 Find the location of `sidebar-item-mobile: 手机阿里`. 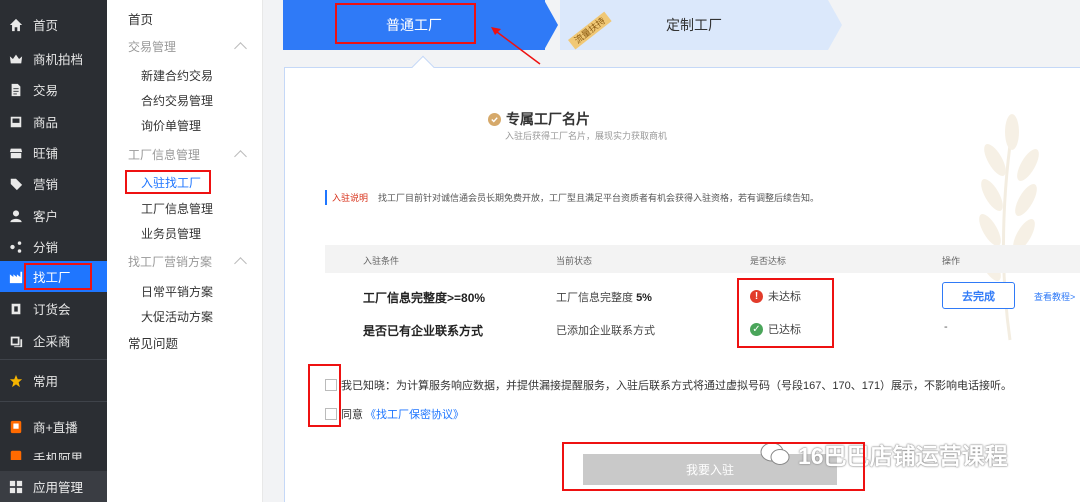

sidebar-item-mobile: 手机阿里 is located at coordinates (53, 451).